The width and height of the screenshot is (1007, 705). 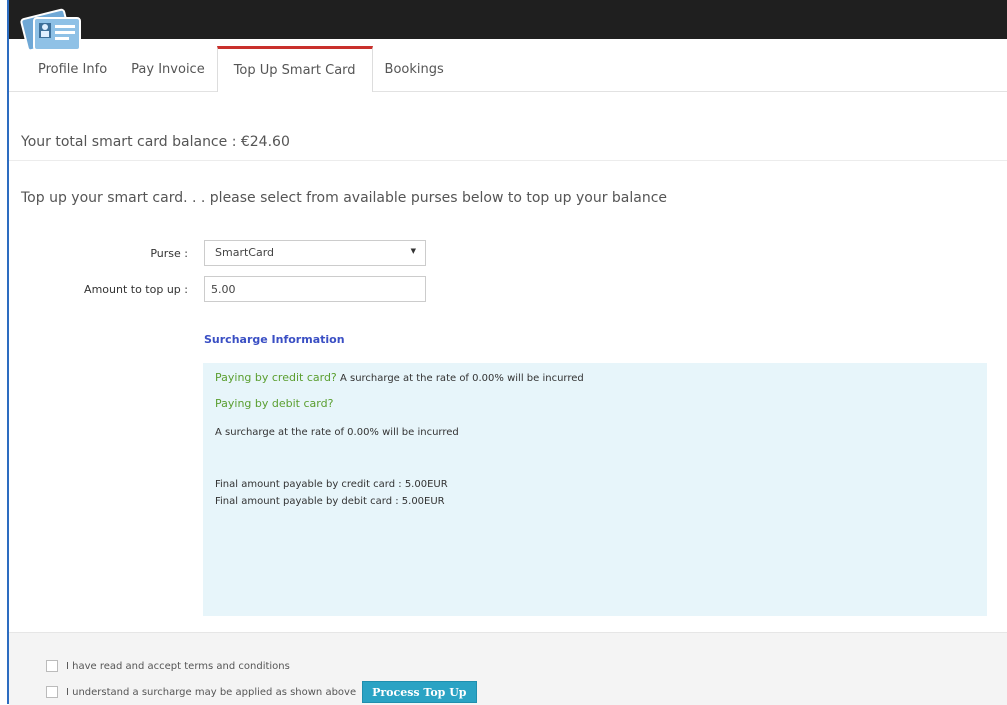 What do you see at coordinates (8, 352) in the screenshot?
I see `left-border` at bounding box center [8, 352].